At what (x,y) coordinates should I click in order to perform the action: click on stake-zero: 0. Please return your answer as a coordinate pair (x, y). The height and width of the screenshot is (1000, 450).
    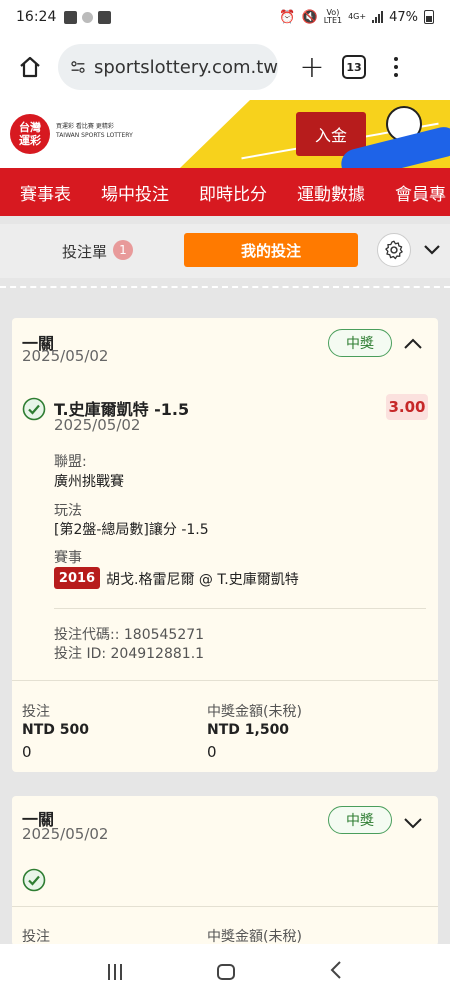
    Looking at the image, I should click on (27, 752).